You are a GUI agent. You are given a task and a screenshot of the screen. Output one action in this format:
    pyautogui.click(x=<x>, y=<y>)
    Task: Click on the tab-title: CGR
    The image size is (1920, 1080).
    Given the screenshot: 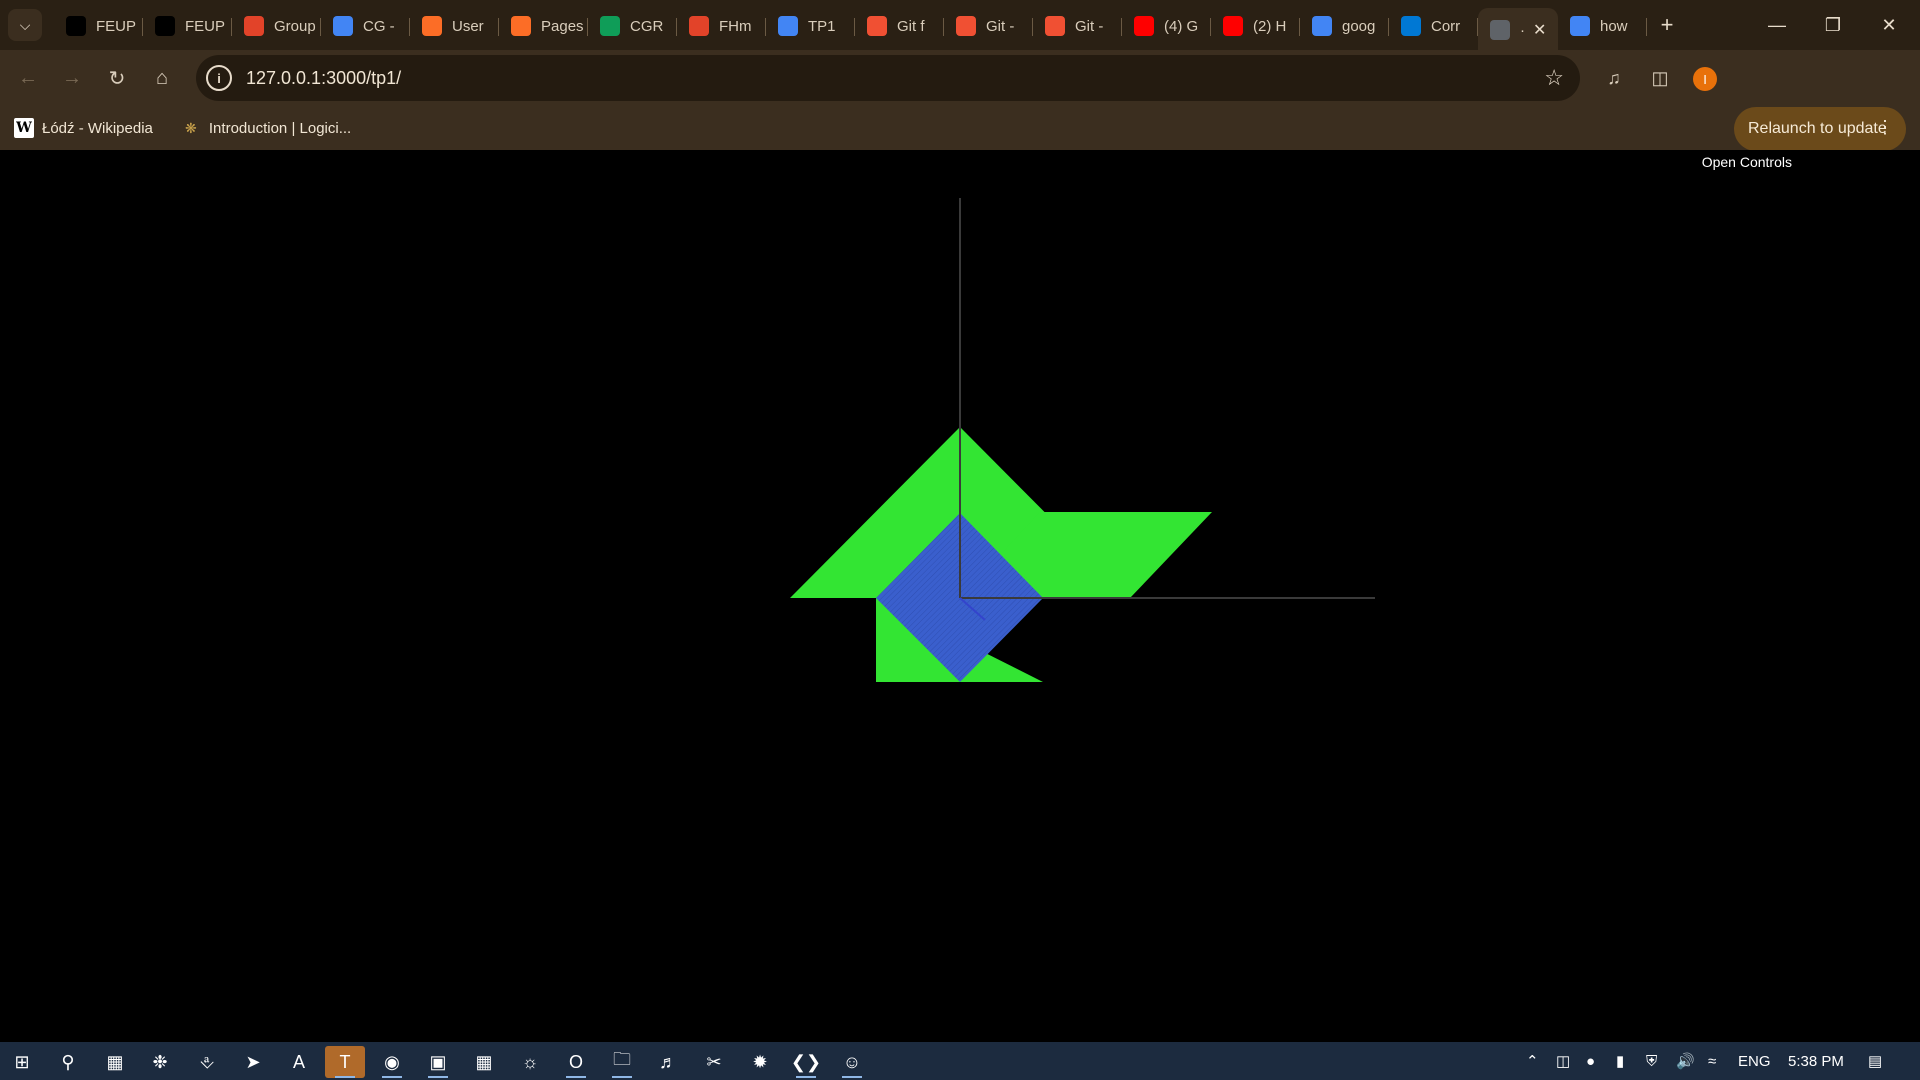 What is the action you would take?
    pyautogui.click(x=647, y=26)
    